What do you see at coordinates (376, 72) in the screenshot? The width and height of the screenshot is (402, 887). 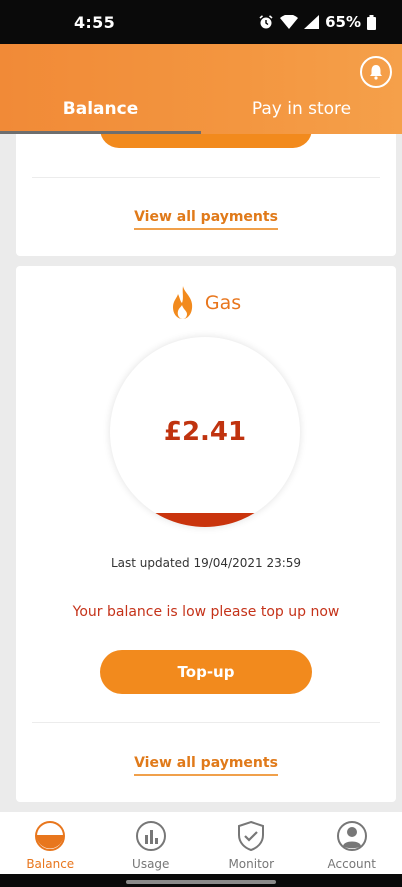 I see `bell-icon` at bounding box center [376, 72].